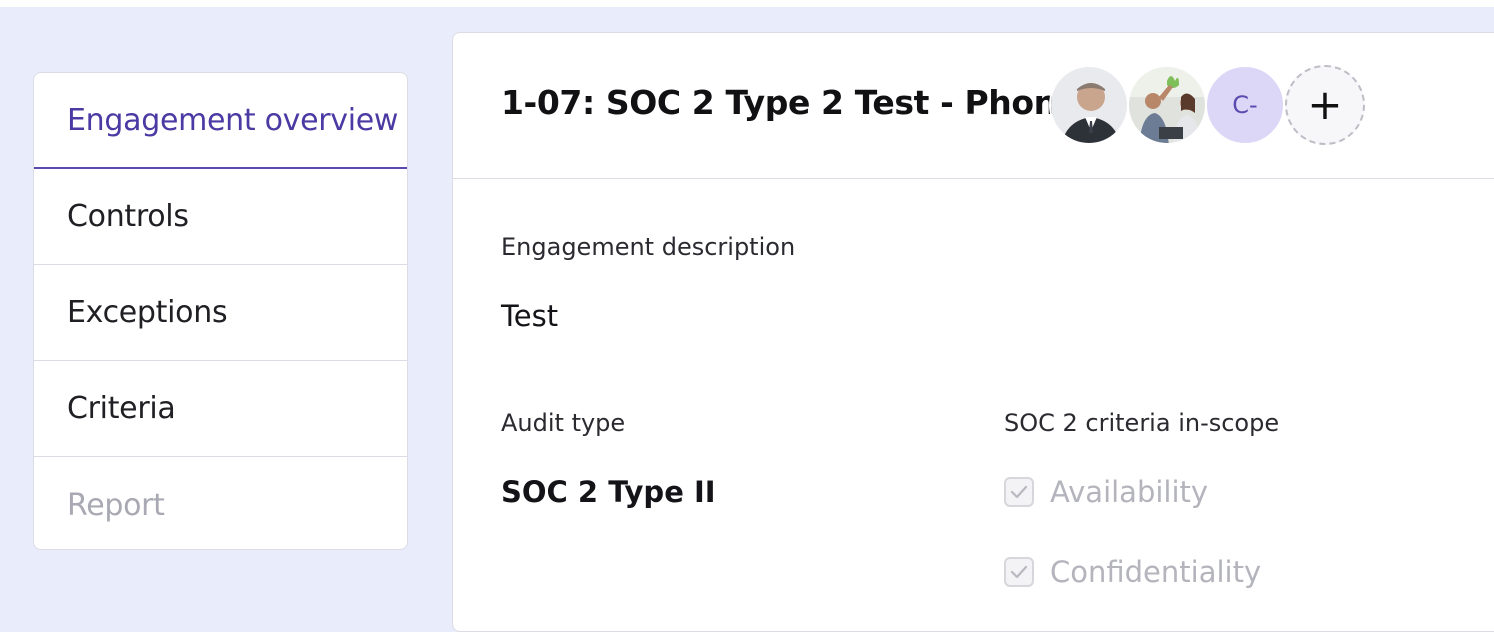 This screenshot has width=1494, height=632. I want to click on description-value: Test, so click(530, 316).